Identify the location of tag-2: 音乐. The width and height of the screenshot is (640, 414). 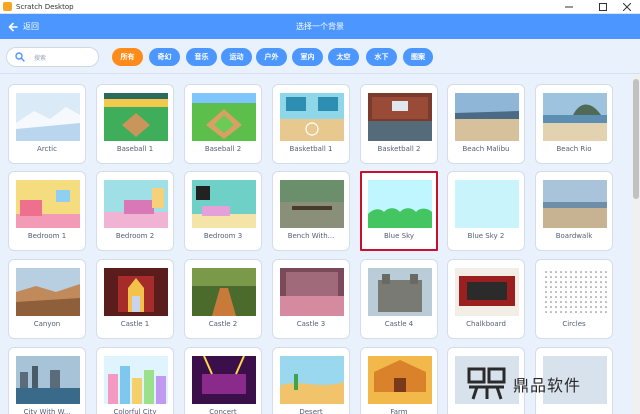
(201, 57).